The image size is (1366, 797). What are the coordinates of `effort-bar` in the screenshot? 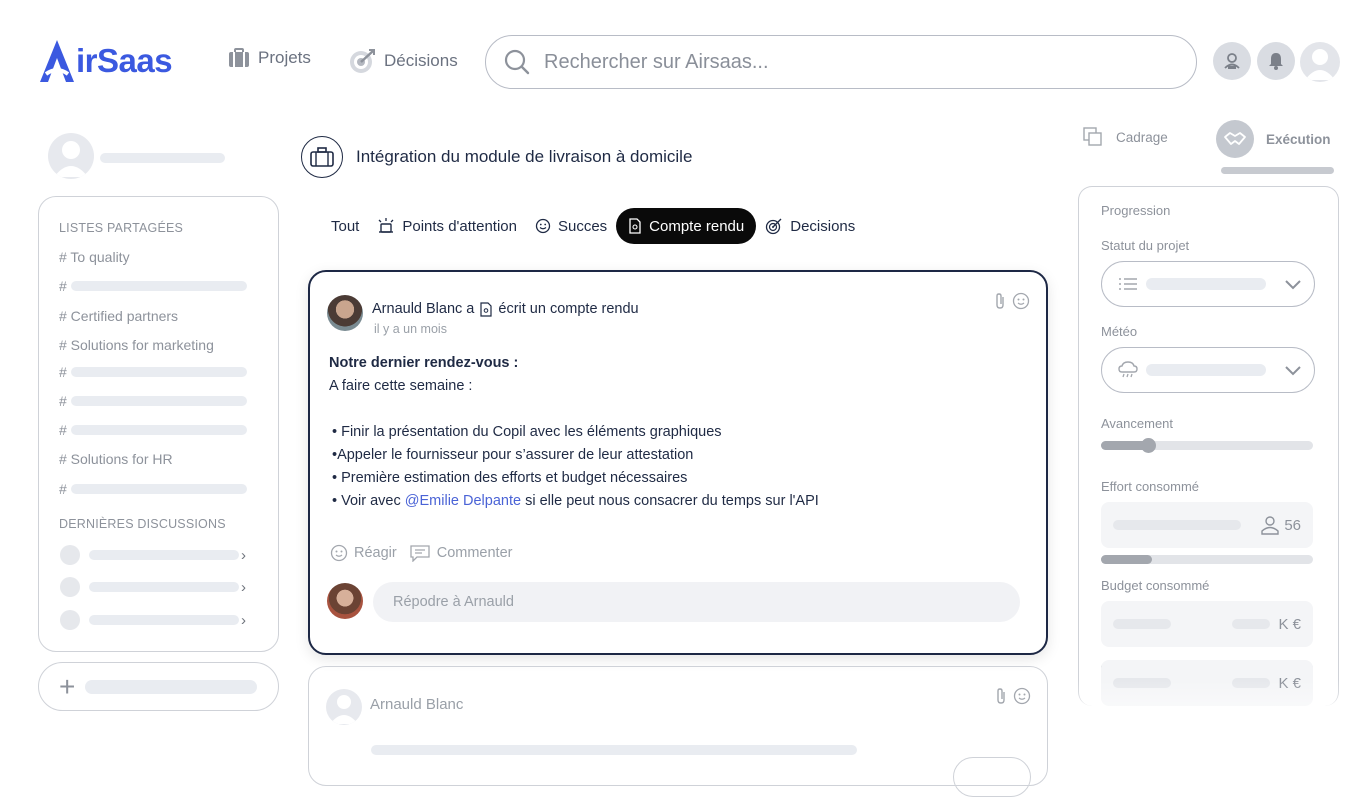 It's located at (1207, 559).